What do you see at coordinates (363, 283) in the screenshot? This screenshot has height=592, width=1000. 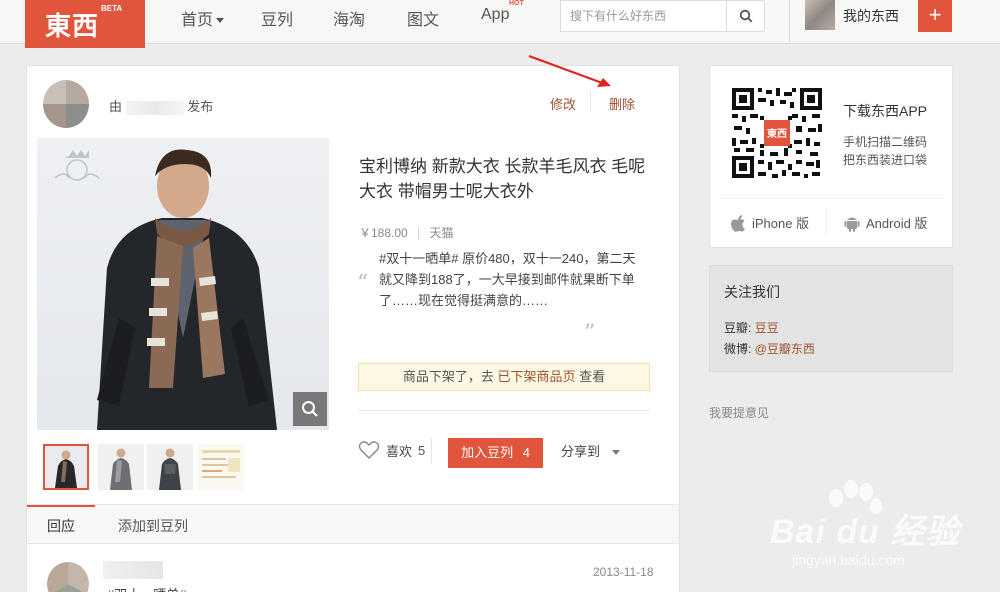 I see `open-quote-mark: “` at bounding box center [363, 283].